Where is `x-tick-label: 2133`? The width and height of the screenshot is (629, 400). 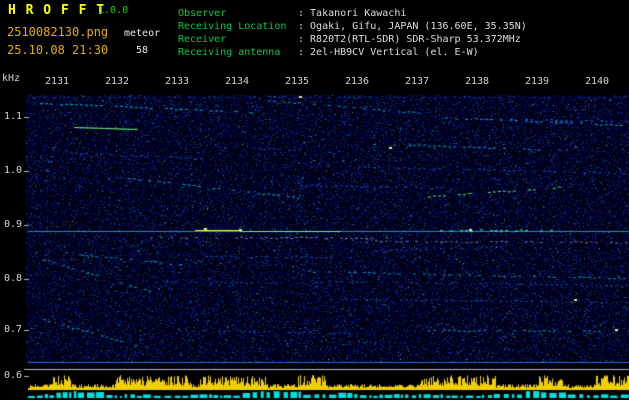 x-tick-label: 2133 is located at coordinates (177, 81).